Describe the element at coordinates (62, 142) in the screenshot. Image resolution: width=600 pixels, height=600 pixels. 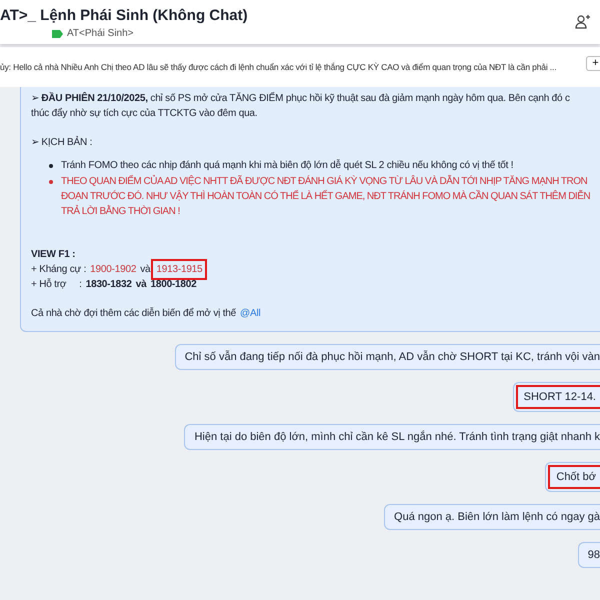
I see `section-title: ➢ KỊCH BẢN :` at that location.